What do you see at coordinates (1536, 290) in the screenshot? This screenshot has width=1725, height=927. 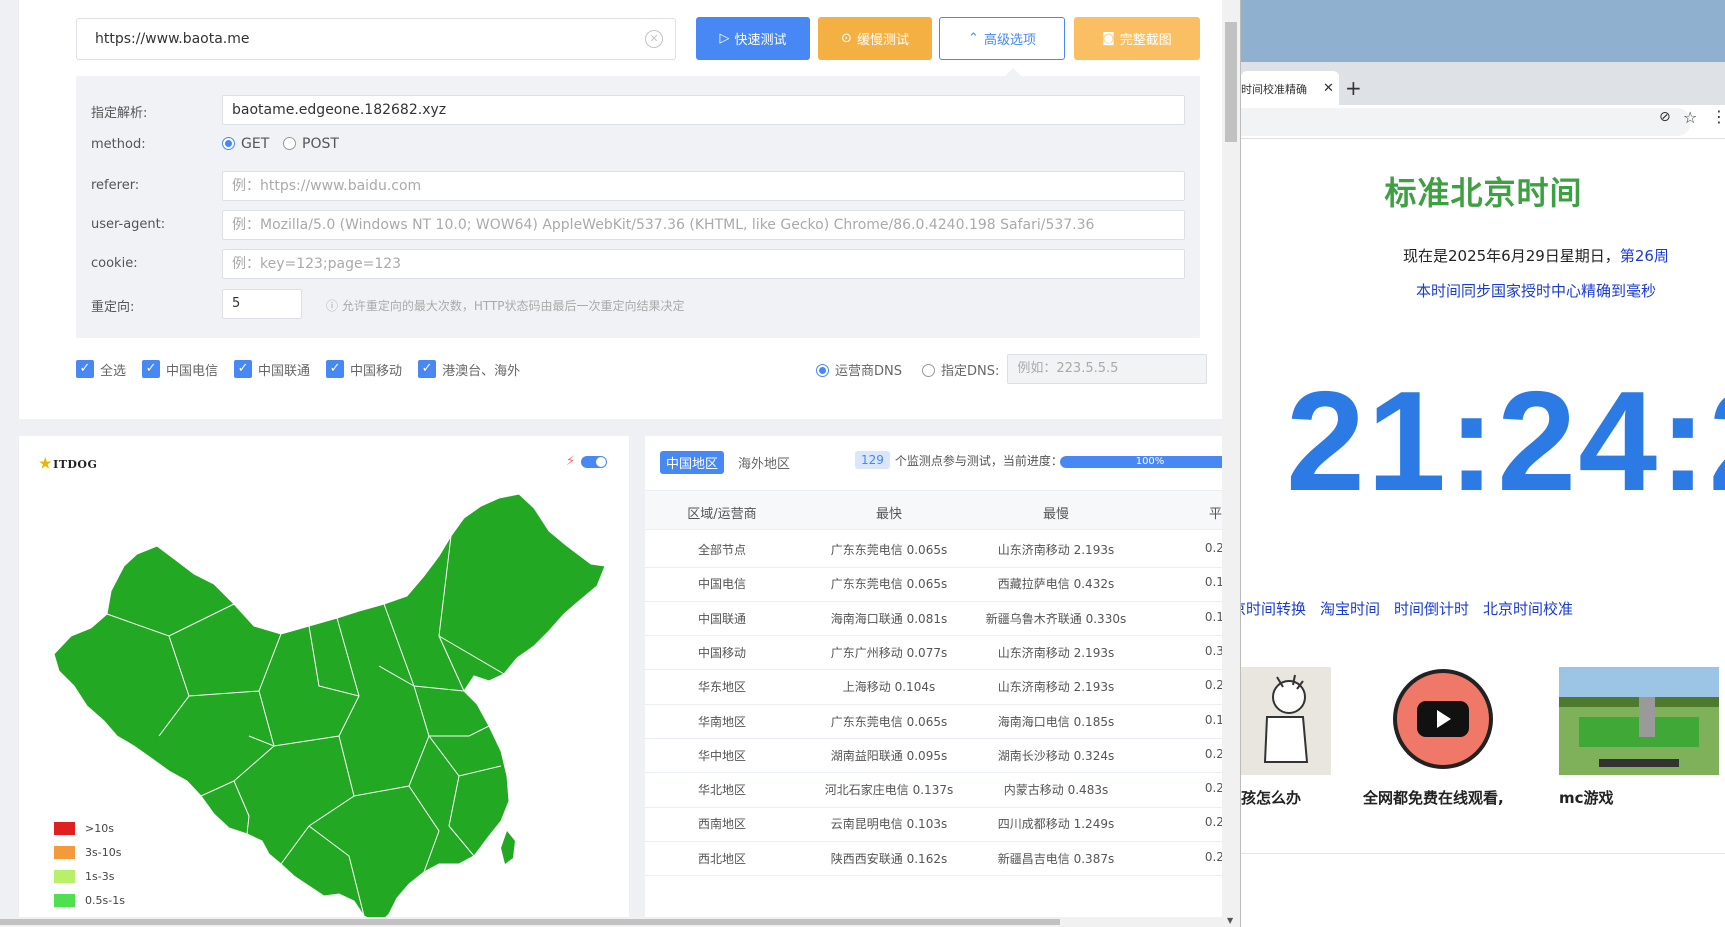 I see `sync-link: 本时间同步国家授时中心精确到毫秒` at bounding box center [1536, 290].